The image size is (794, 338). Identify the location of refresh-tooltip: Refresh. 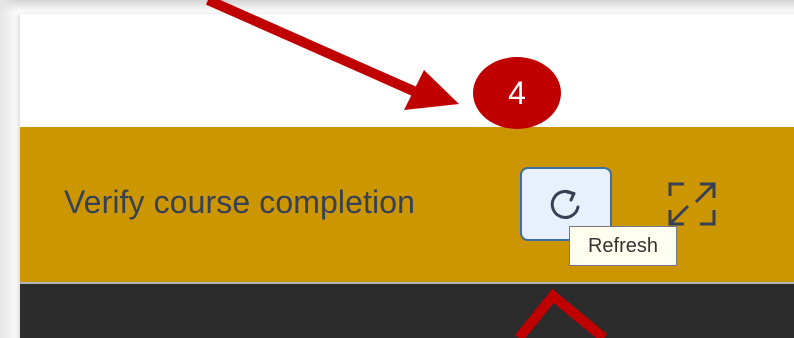
(623, 246).